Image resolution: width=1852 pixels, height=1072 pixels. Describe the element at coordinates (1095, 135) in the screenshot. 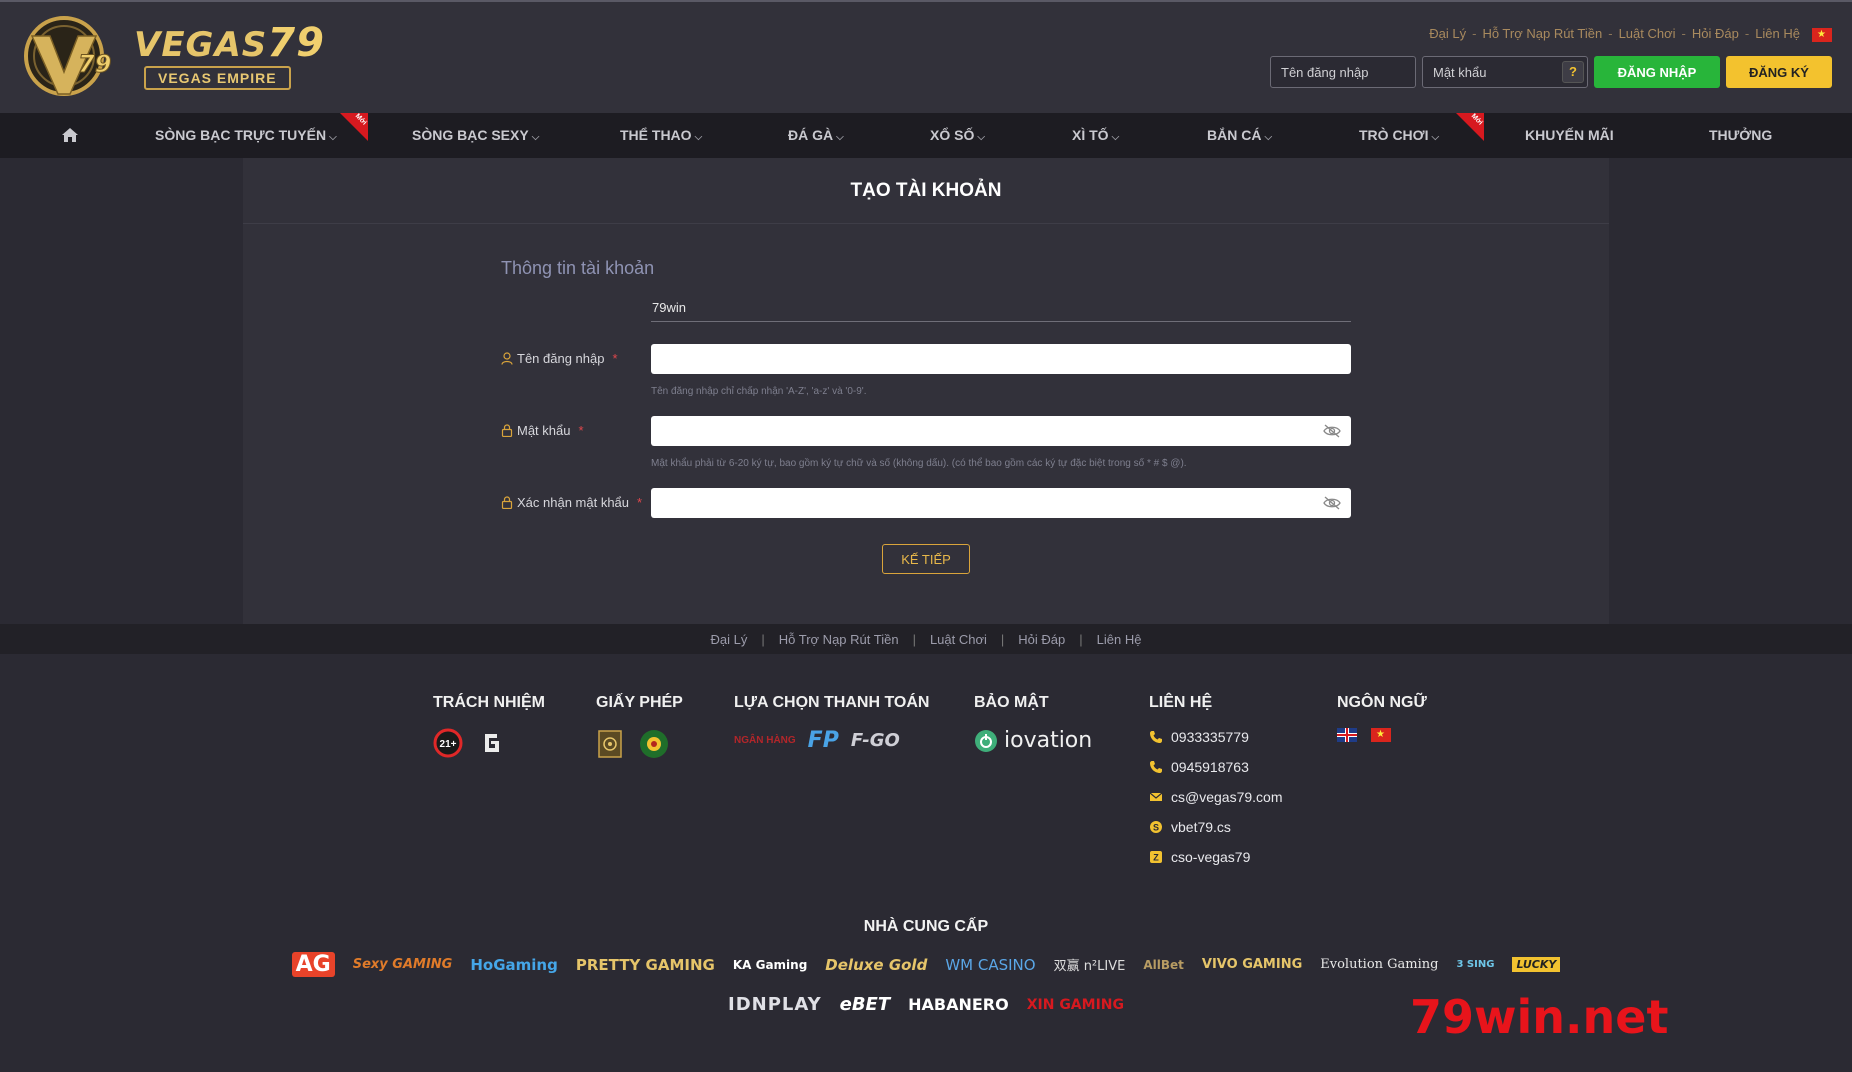

I see `nav-poker: XÌ TỐ ⌵` at that location.